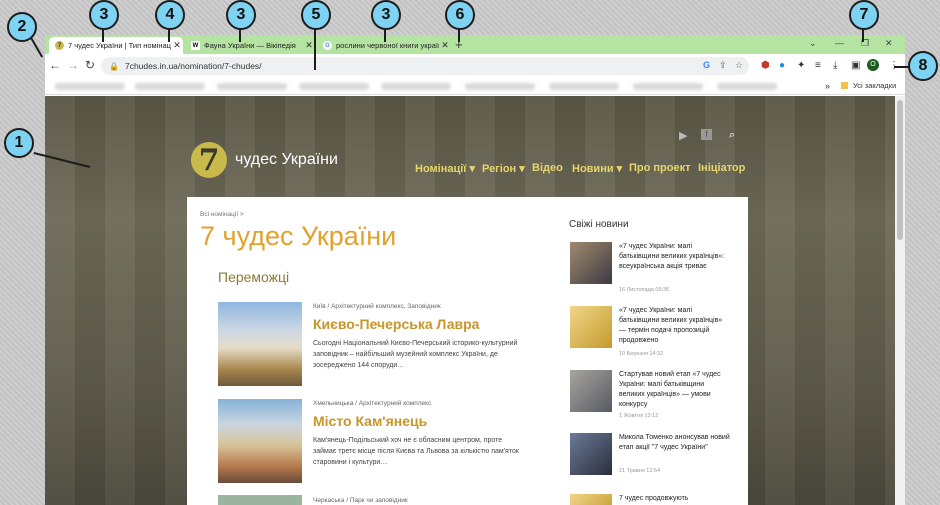 This screenshot has width=940, height=505. I want to click on extension-icon: ●, so click(782, 65).